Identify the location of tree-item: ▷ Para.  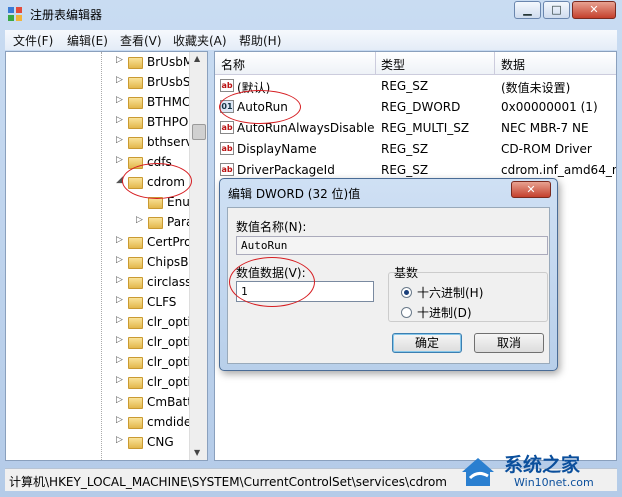
(101, 223).